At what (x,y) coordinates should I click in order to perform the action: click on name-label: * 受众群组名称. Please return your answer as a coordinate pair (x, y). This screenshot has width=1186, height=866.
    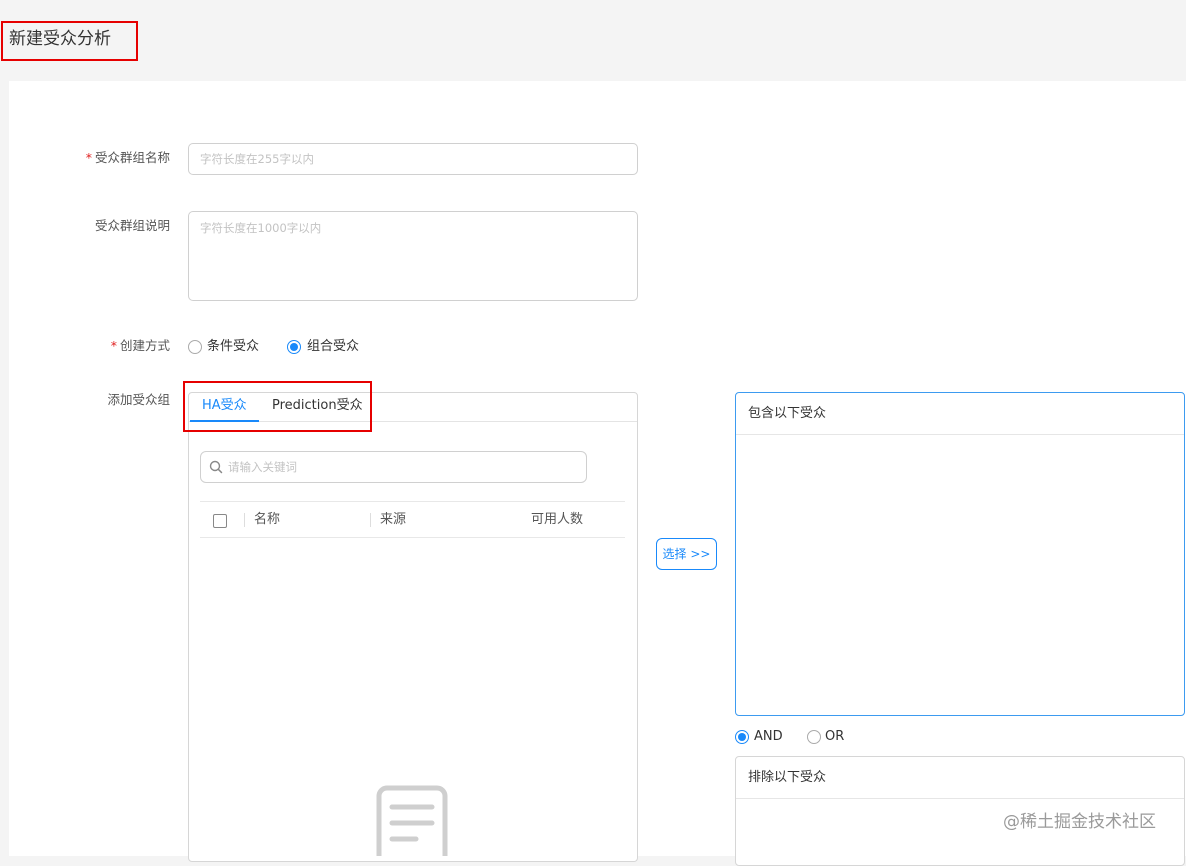
    Looking at the image, I should click on (127, 157).